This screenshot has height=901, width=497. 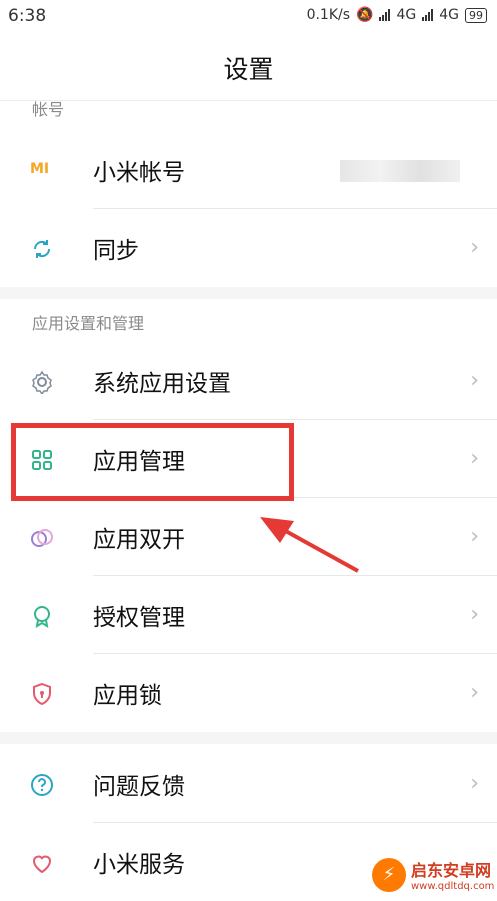 I want to click on sync-icon, so click(x=42, y=249).